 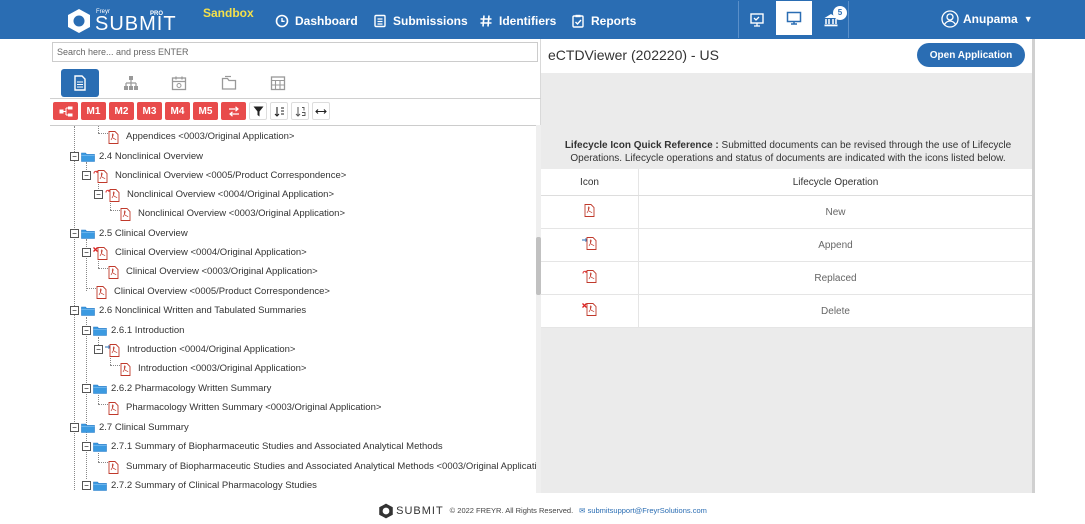 I want to click on operation-label: New, so click(x=835, y=212).